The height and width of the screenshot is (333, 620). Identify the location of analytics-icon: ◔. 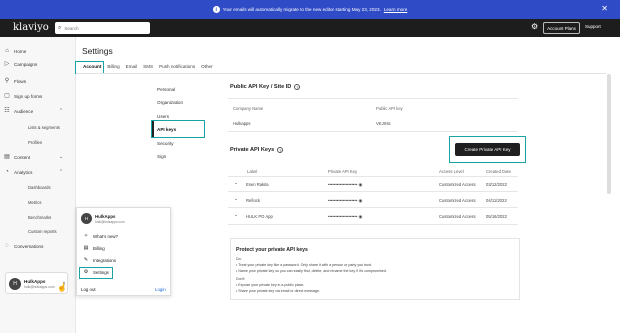
(7, 172).